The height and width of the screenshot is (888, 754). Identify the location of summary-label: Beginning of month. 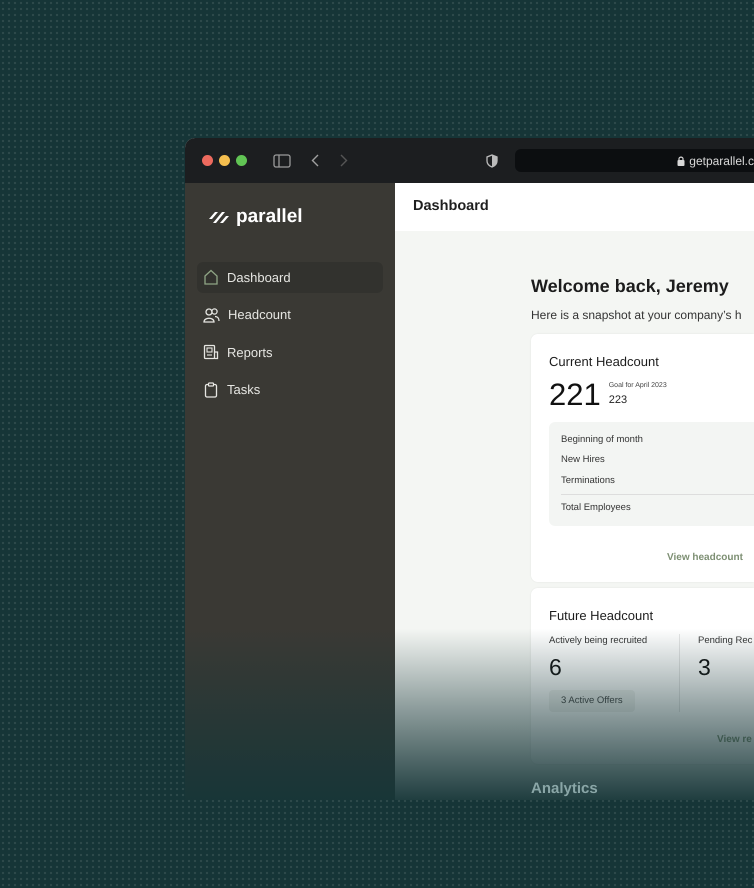
(602, 440).